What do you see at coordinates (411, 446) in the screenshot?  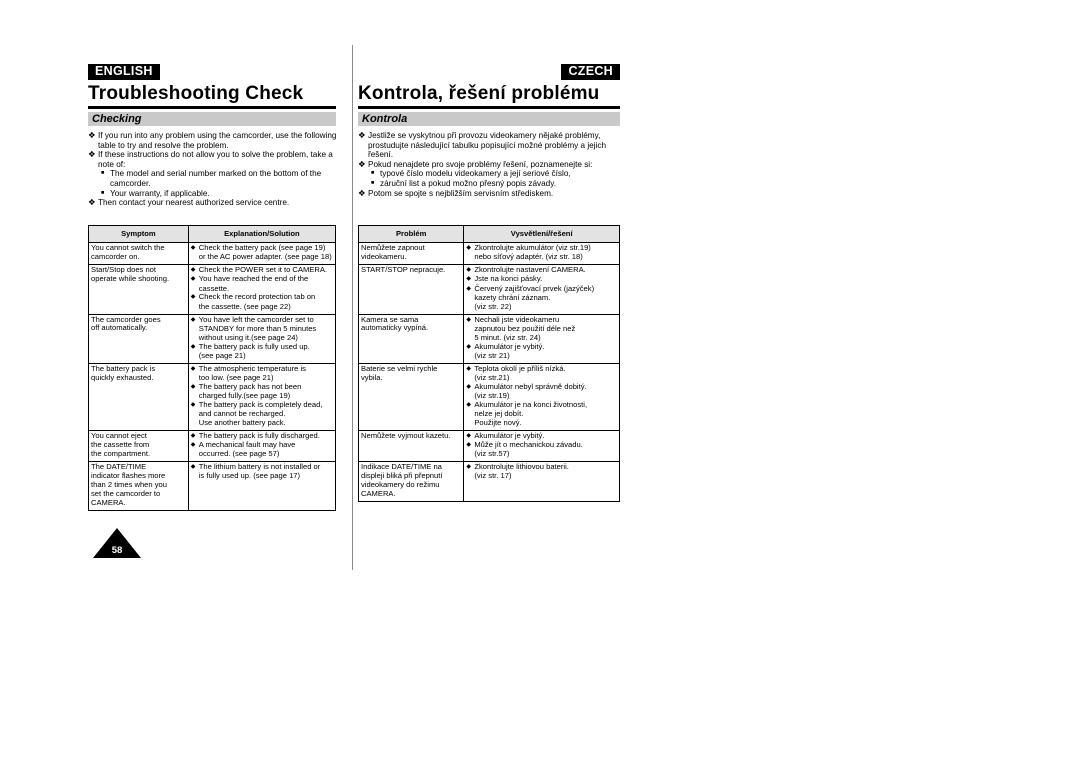 I see `symptom-cell: Nemůžete vyjmout kazetu.` at bounding box center [411, 446].